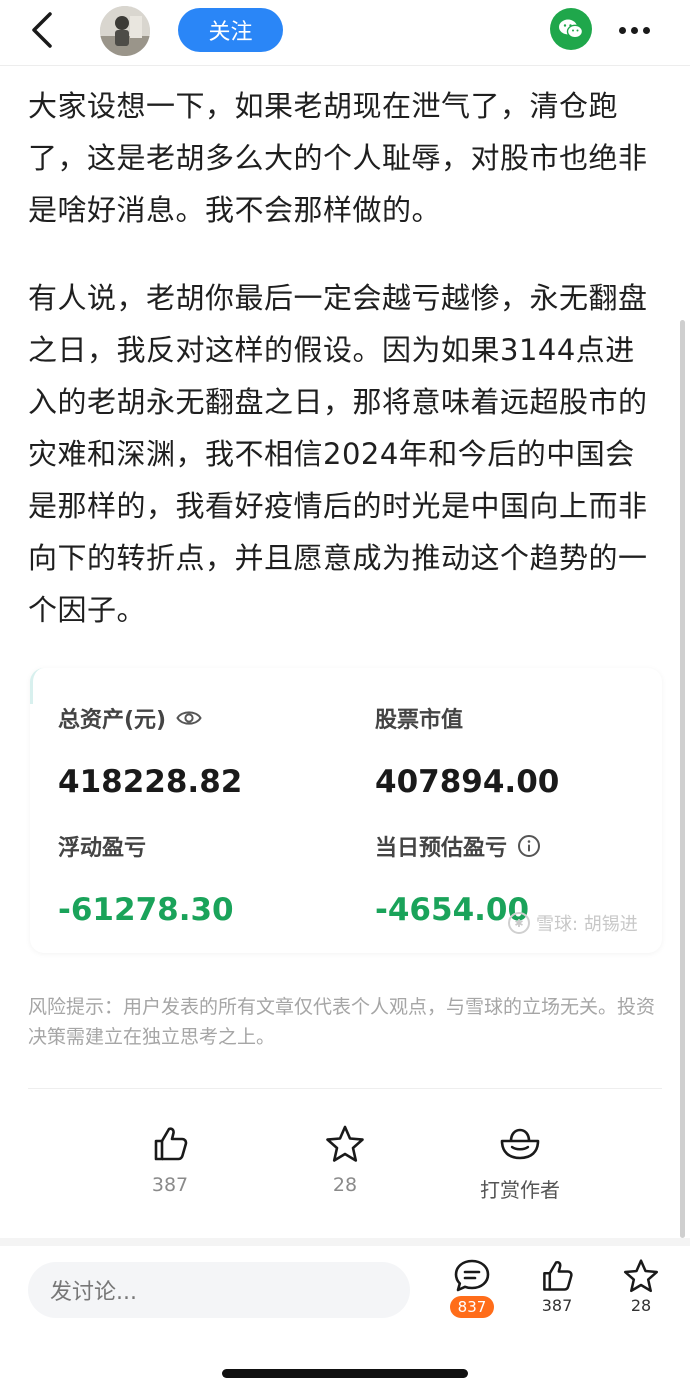  Describe the element at coordinates (189, 718) in the screenshot. I see `eye-icon` at that location.